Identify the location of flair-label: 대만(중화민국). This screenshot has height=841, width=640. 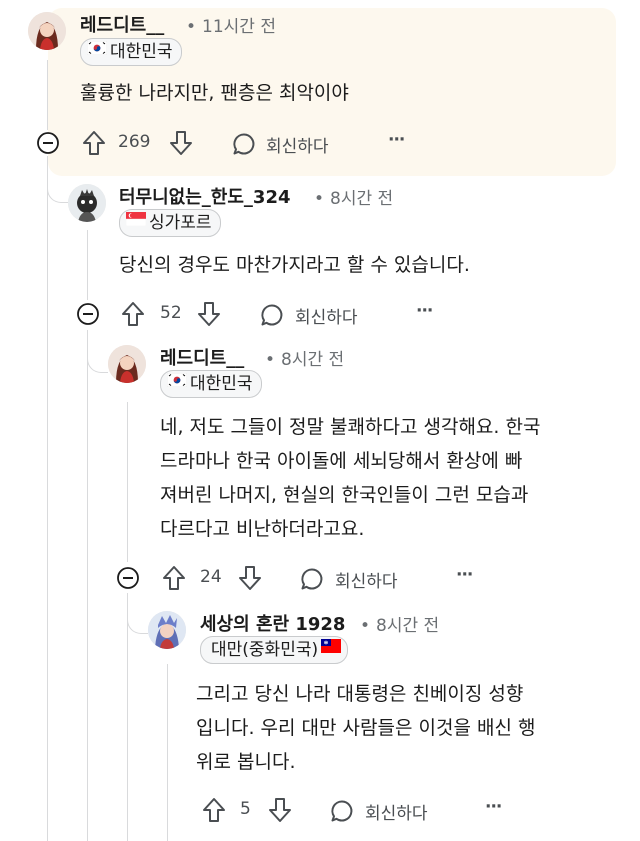
(265, 650).